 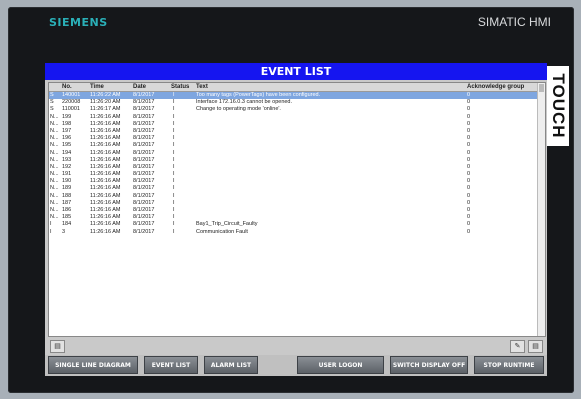 What do you see at coordinates (293, 138) in the screenshot?
I see `table-row: N... 196 11:26:16 AM 8/1/2017 I 0` at bounding box center [293, 138].